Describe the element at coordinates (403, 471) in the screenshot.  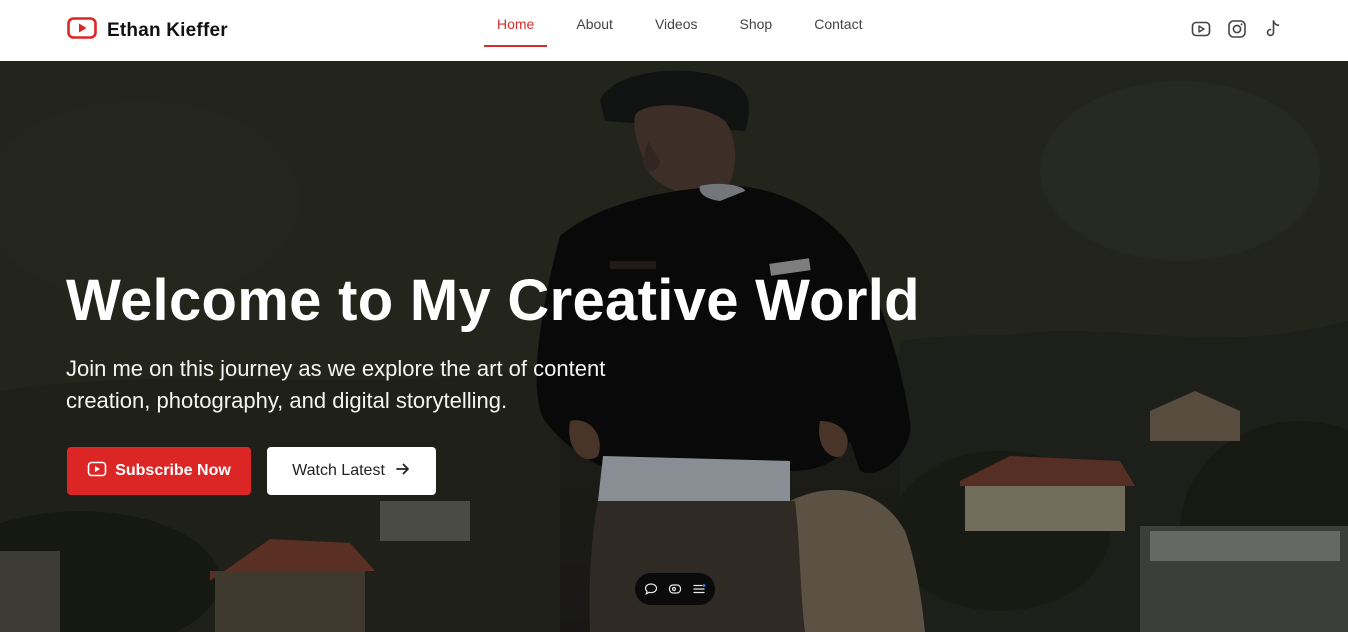
I see `arrow-right-icon` at that location.